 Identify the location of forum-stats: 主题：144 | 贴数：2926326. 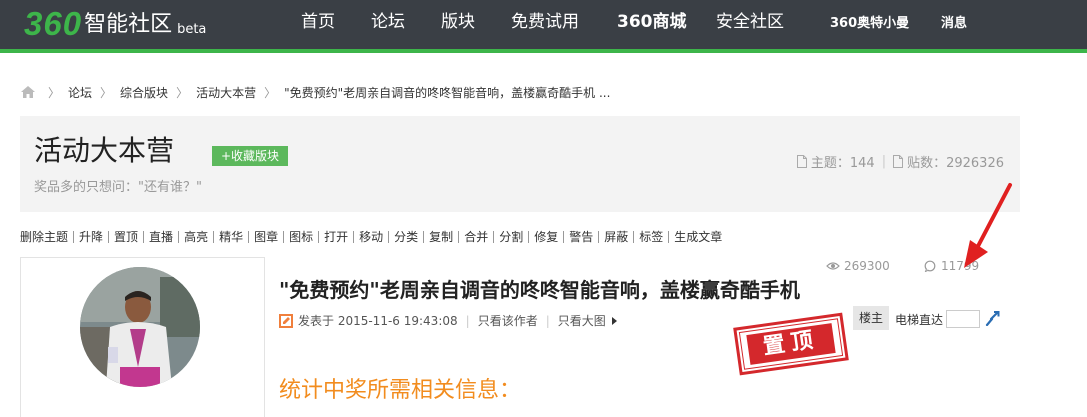
(900, 161).